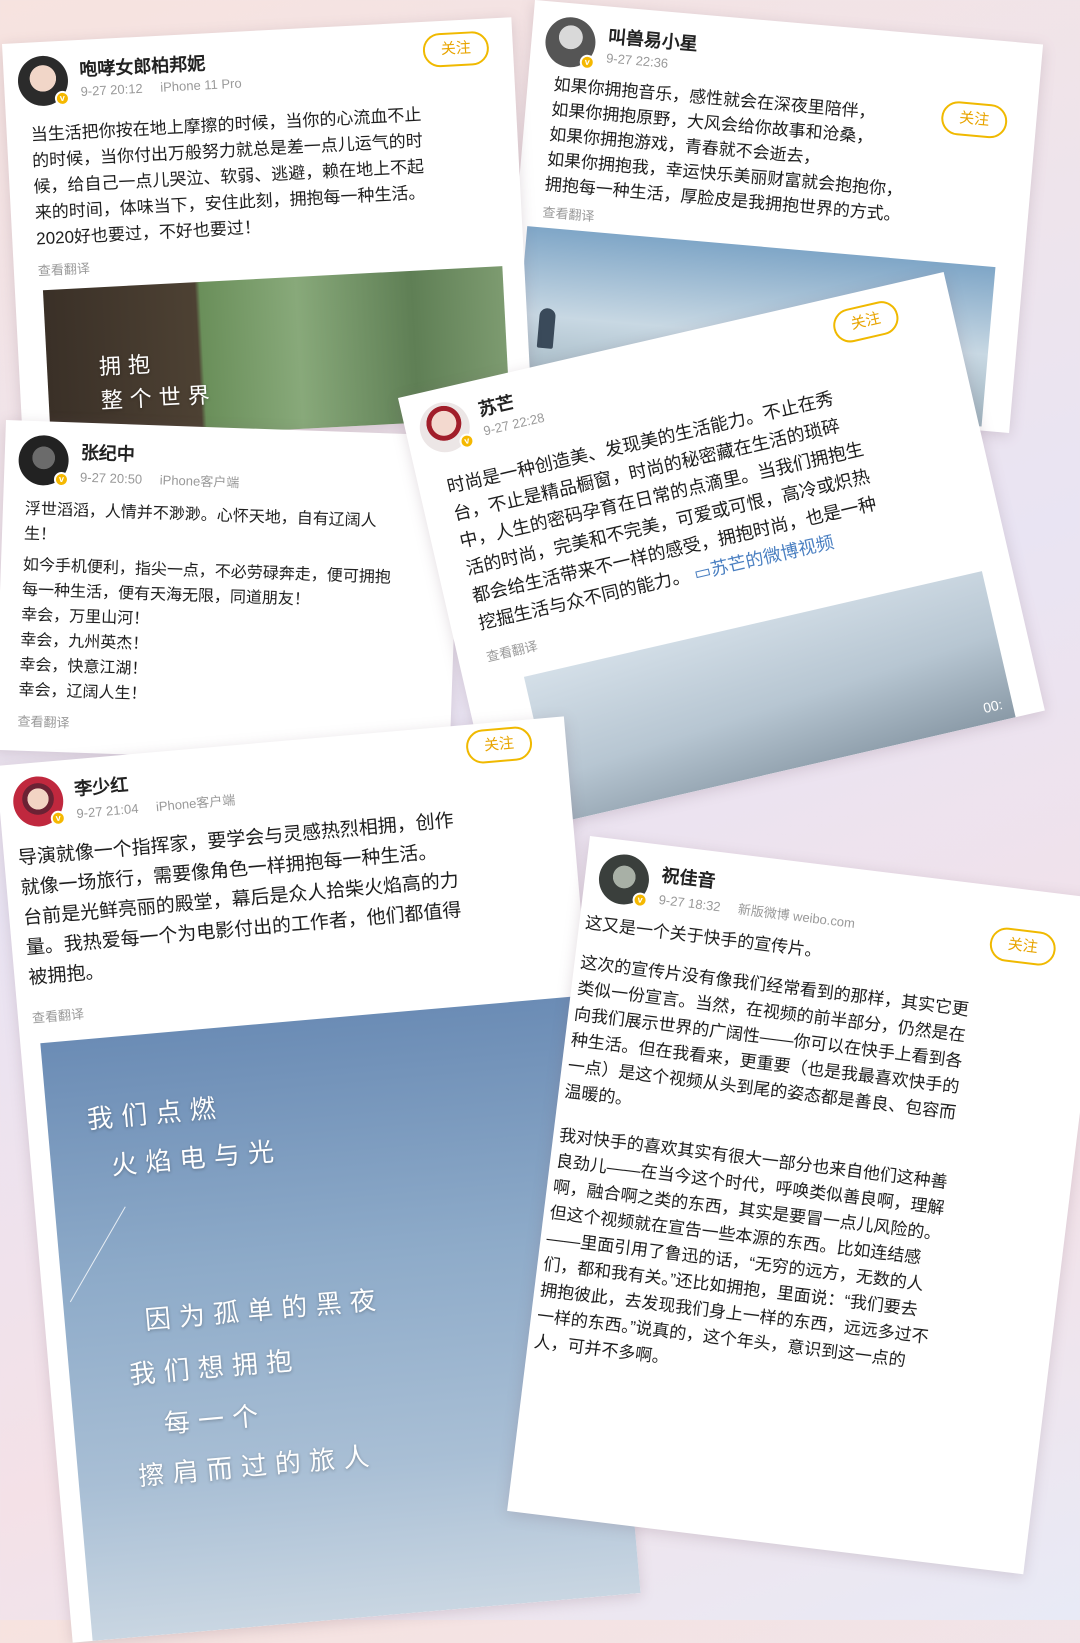  Describe the element at coordinates (155, 399) in the screenshot. I see `image-text: 整 个 世 界` at that location.